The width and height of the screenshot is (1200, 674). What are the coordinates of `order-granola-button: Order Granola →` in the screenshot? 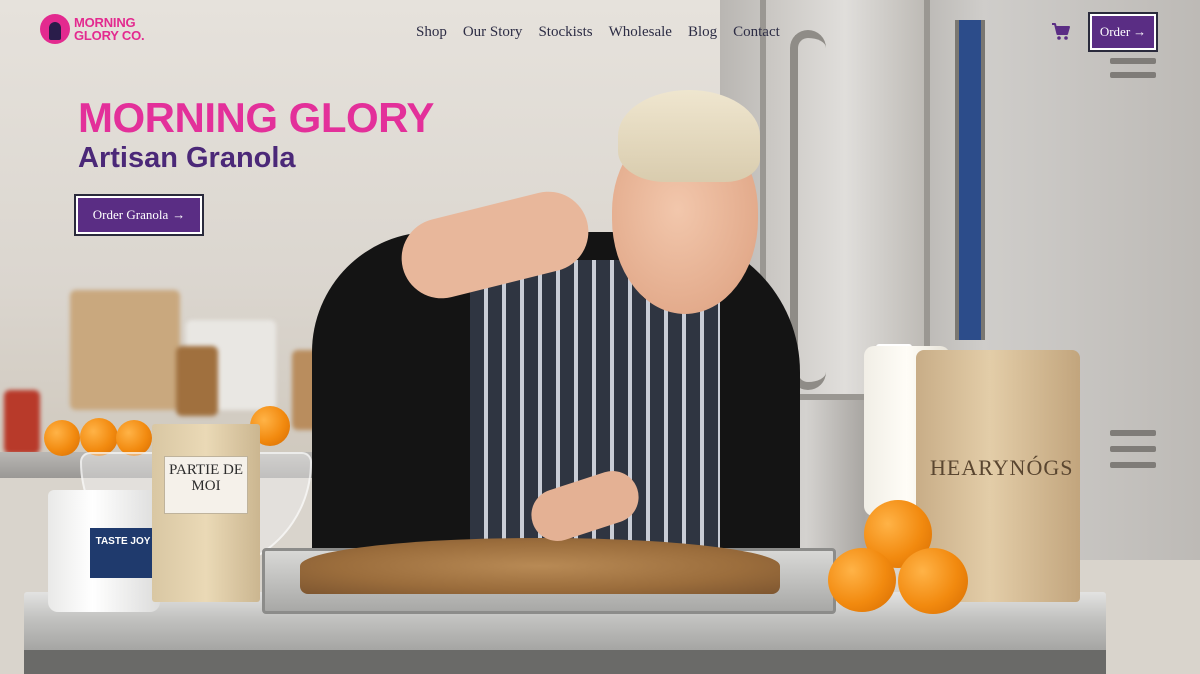 It's located at (139, 215).